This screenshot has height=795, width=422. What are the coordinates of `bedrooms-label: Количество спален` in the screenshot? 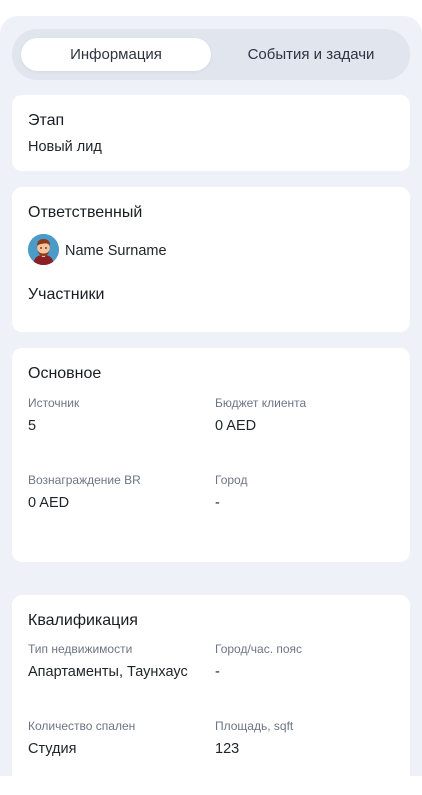 It's located at (82, 726).